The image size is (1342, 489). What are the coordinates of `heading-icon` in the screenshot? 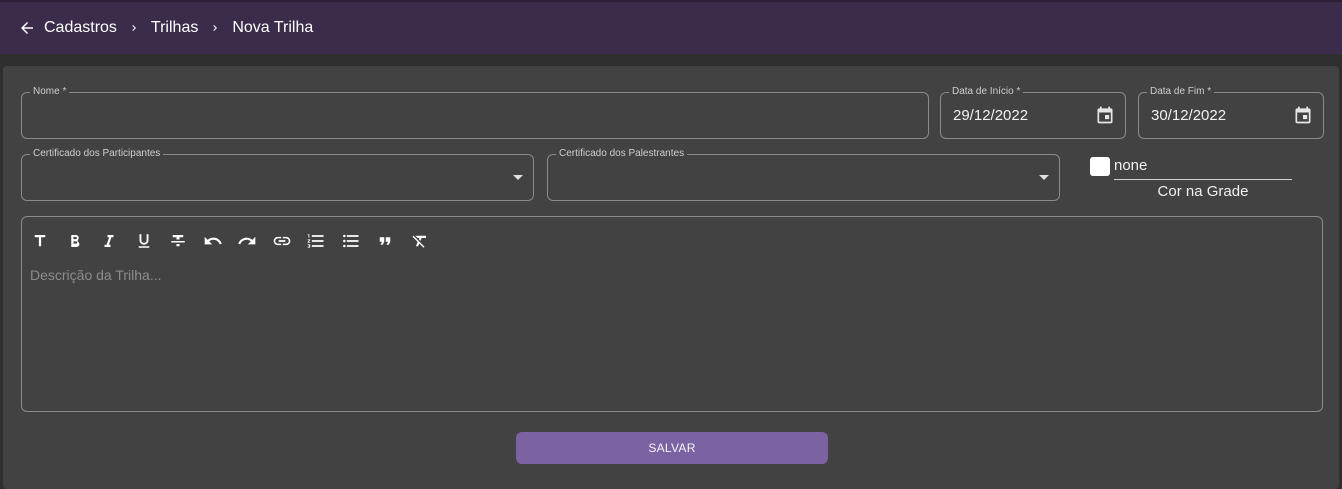 It's located at (40, 241).